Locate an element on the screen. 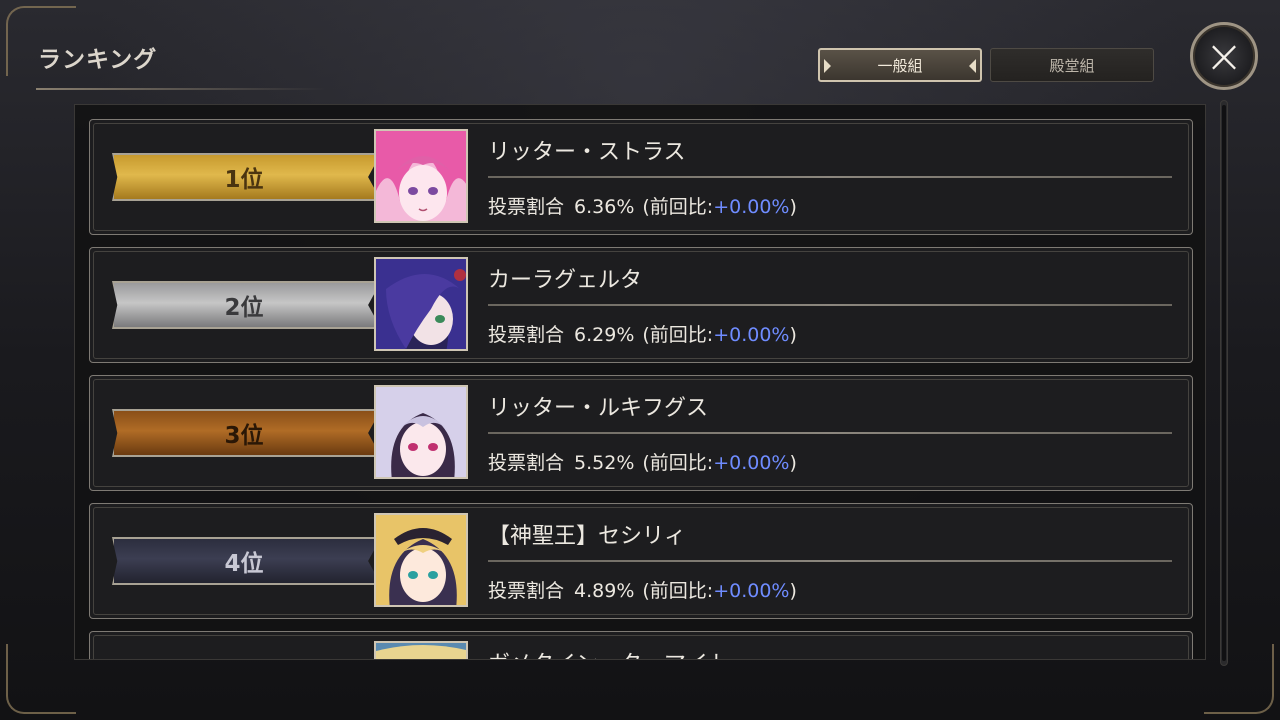 This screenshot has height=720, width=1280. ranking-row-3: 3位 リッター・ルキフグス 投票割合 5.52% (前回比:+0.00%) is located at coordinates (641, 433).